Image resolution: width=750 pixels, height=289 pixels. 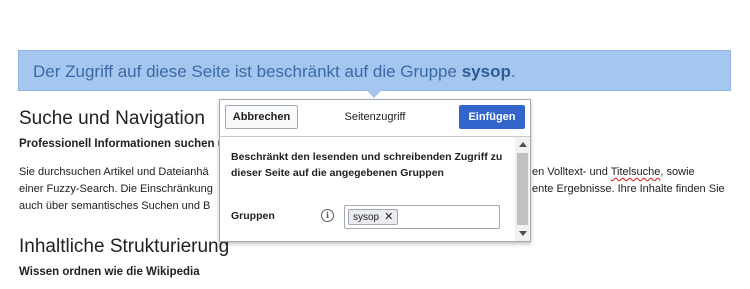 What do you see at coordinates (366, 217) in the screenshot?
I see `group-tag-label: sysop` at bounding box center [366, 217].